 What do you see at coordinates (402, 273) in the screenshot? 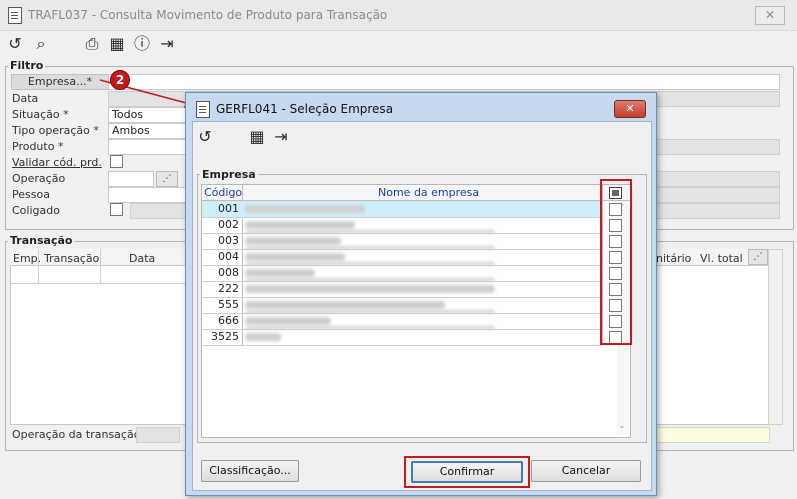
I see `empresa-row: 008` at bounding box center [402, 273].